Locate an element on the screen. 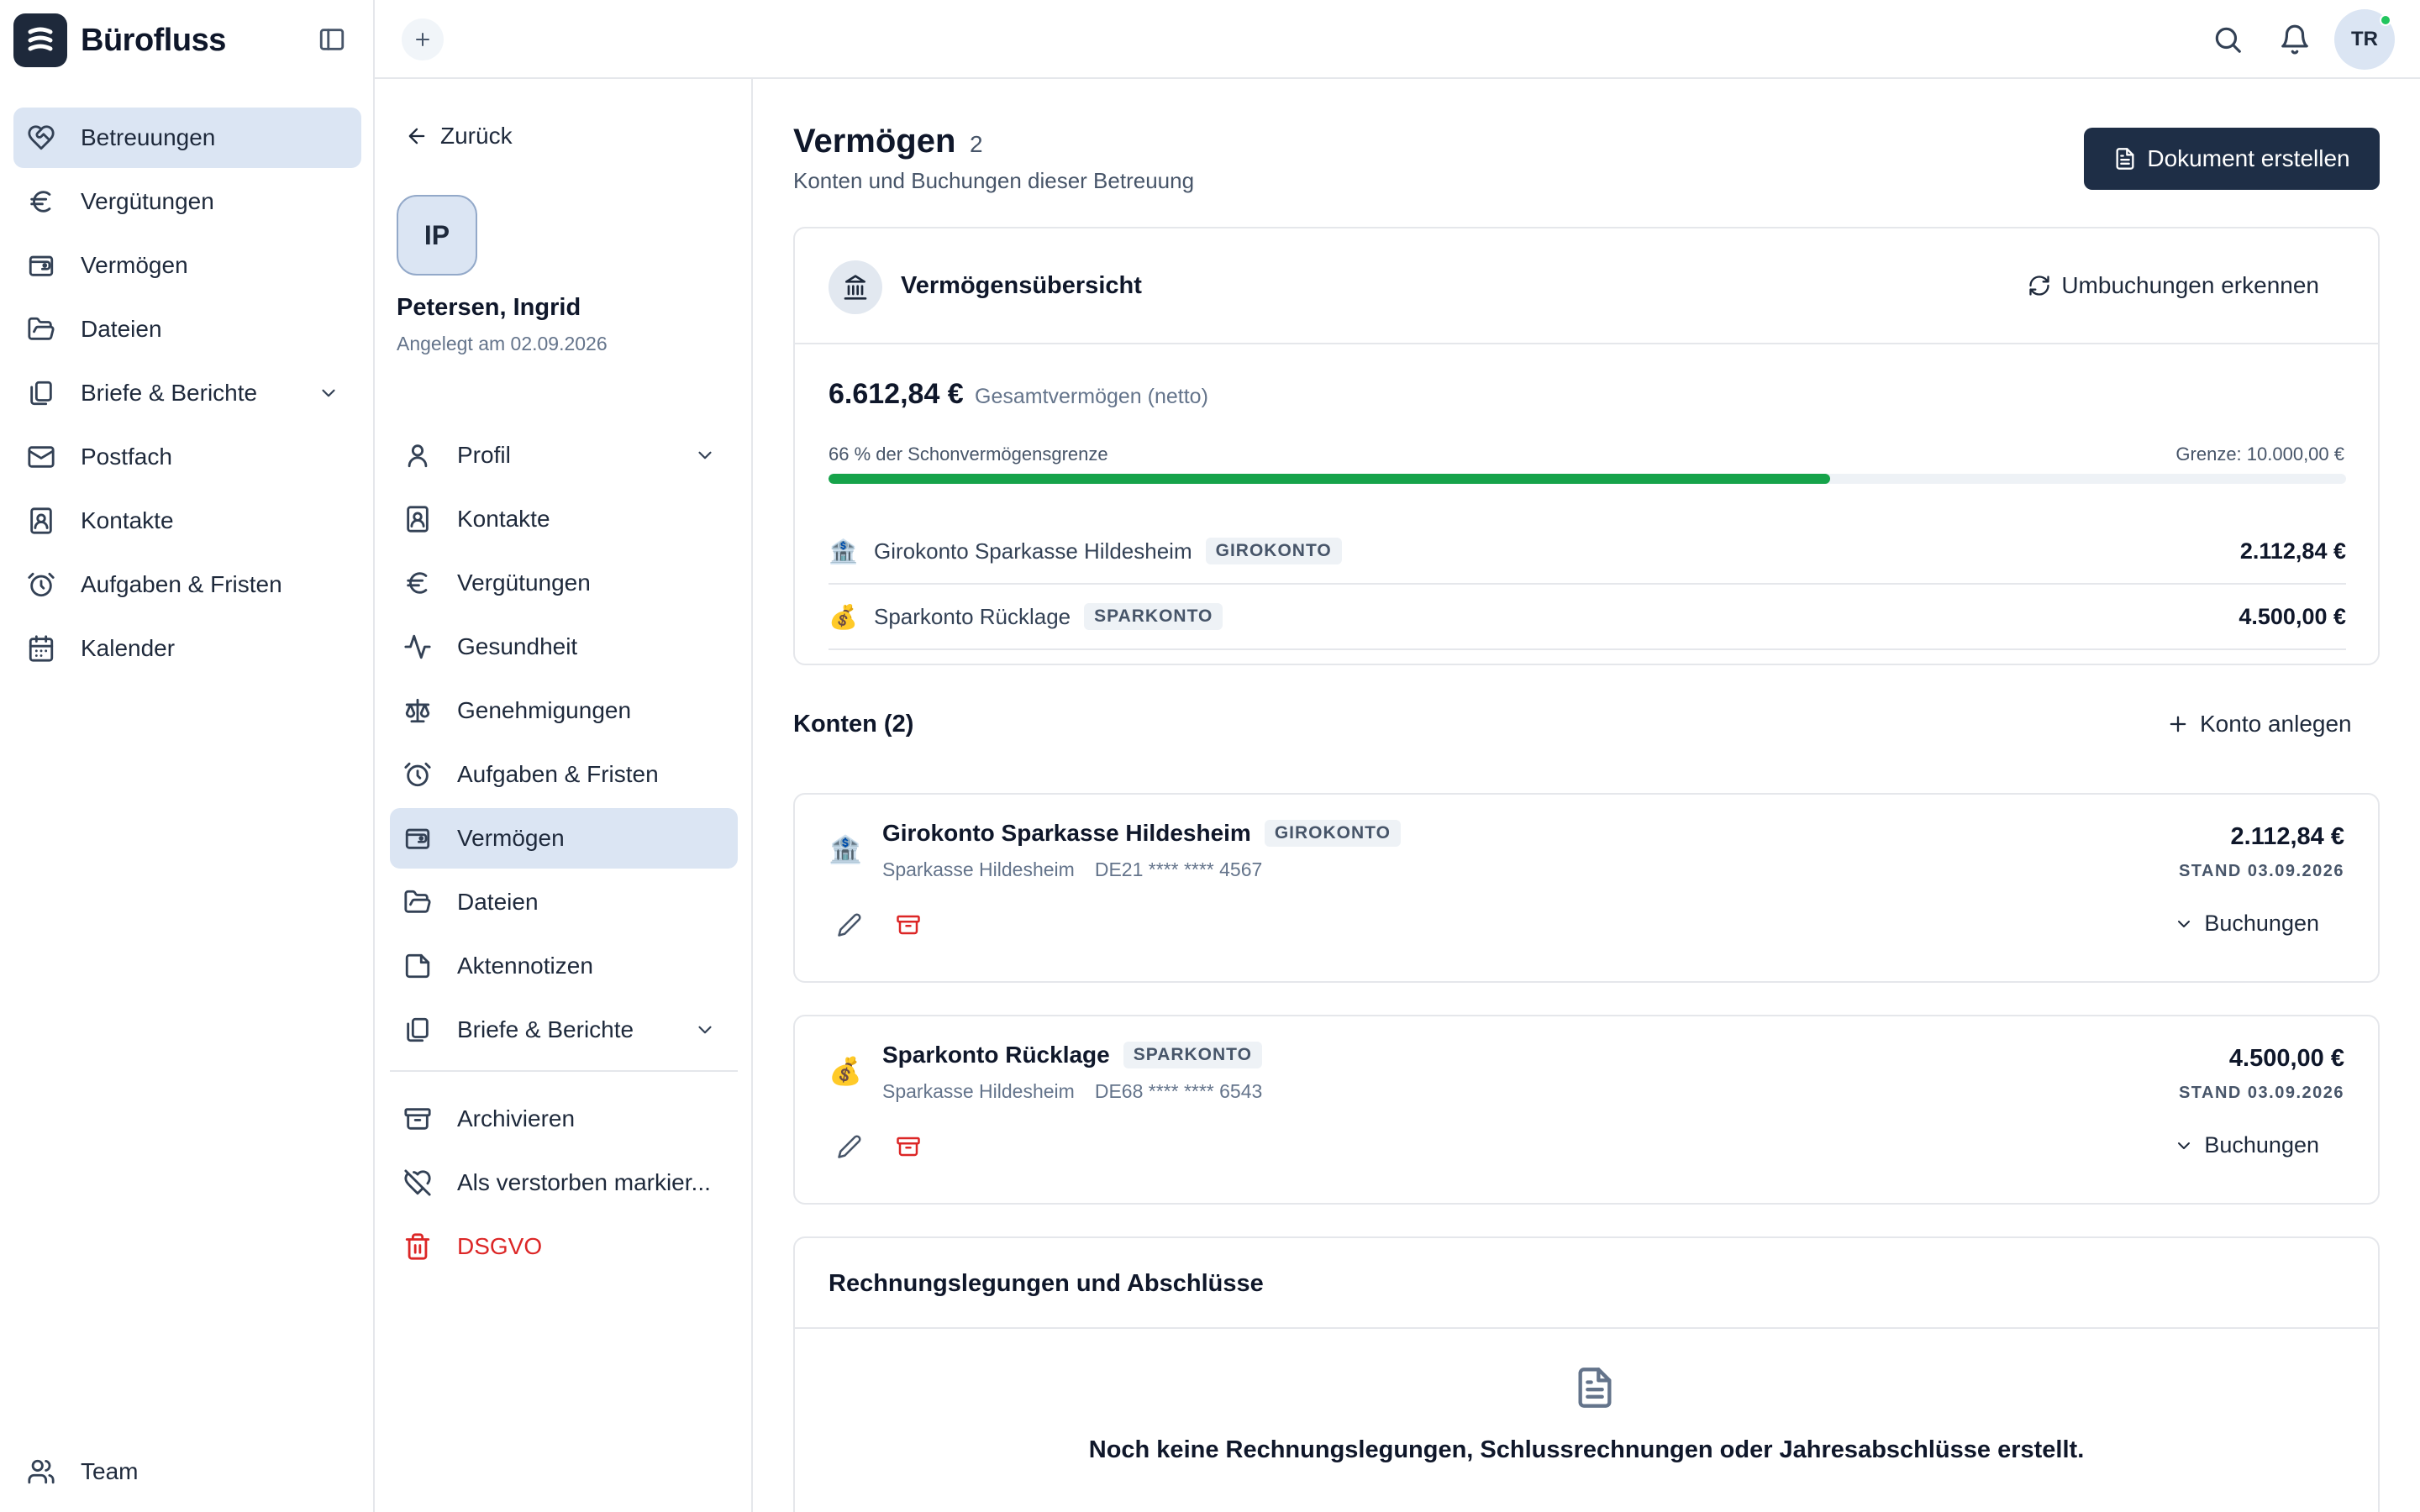 This screenshot has height=1512, width=2420. case-nav-briefe-berichte: Briefe & Berichte is located at coordinates (564, 1030).